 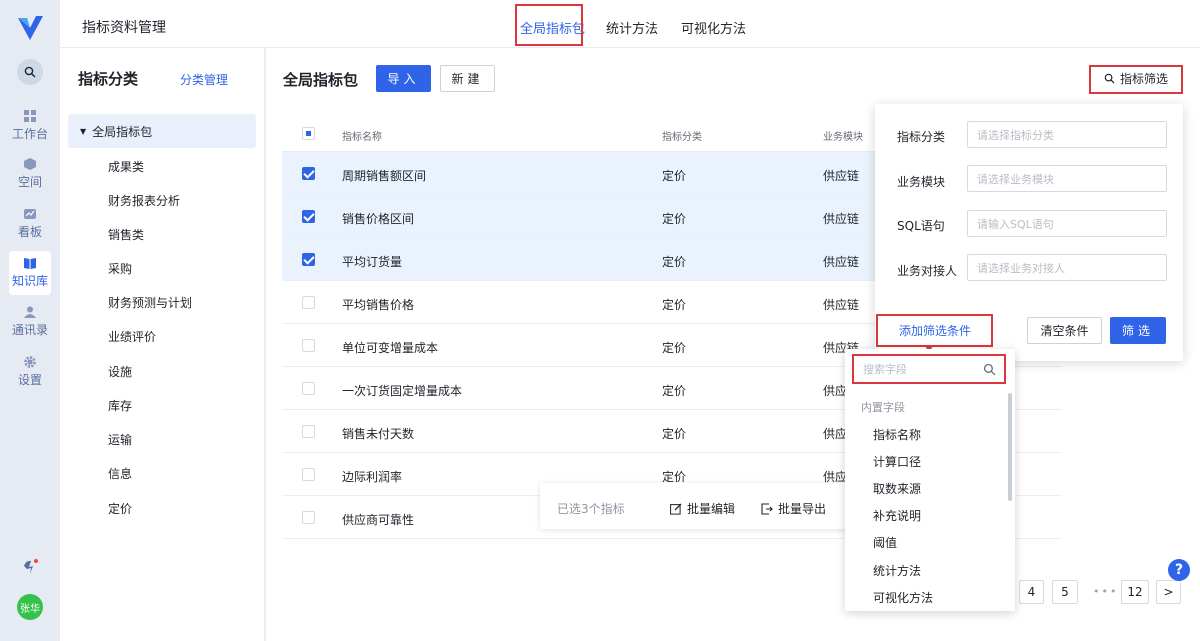 I want to click on pager-page-4: 4, so click(x=1031, y=592).